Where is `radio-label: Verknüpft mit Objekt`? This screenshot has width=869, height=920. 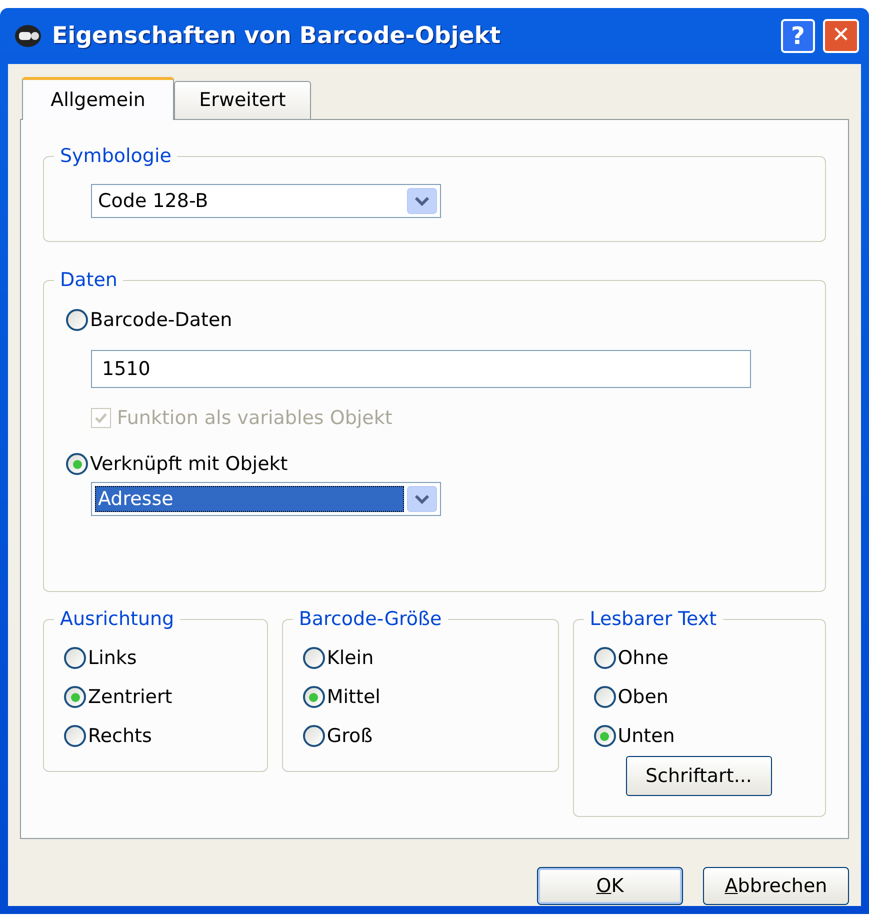 radio-label: Verknüpft mit Objekt is located at coordinates (189, 464).